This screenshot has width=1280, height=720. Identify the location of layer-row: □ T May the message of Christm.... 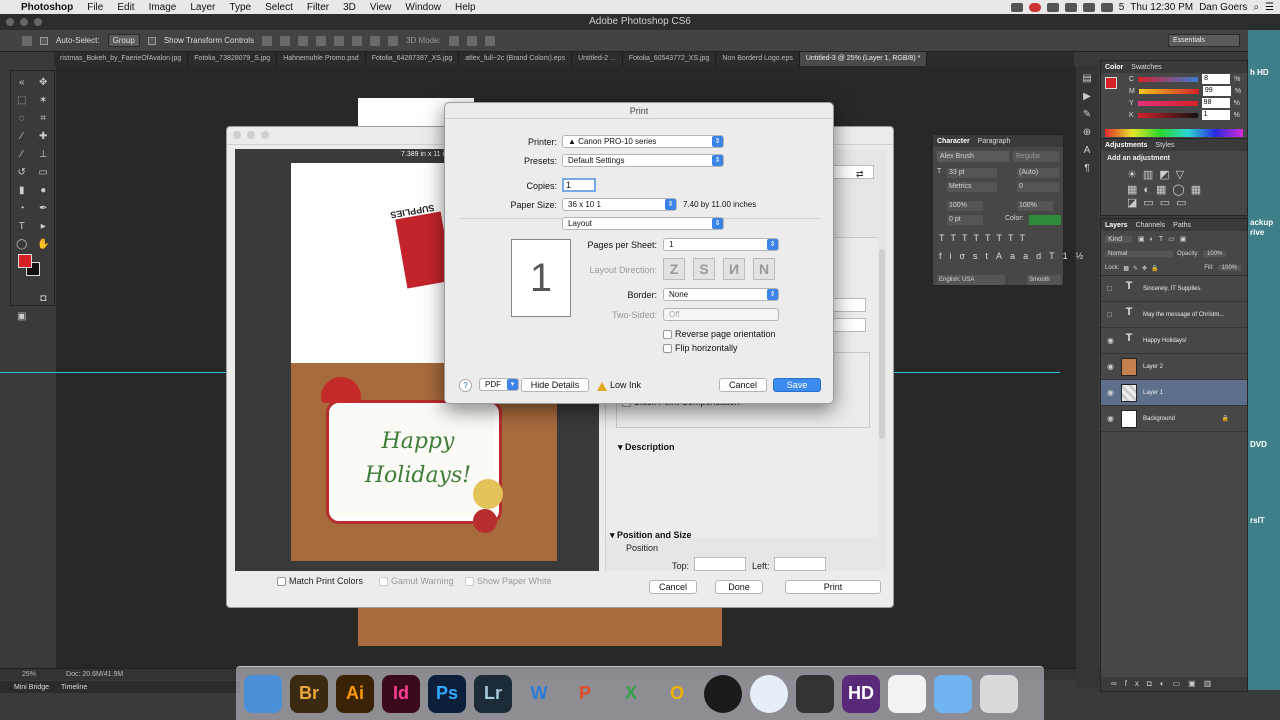
(1174, 315).